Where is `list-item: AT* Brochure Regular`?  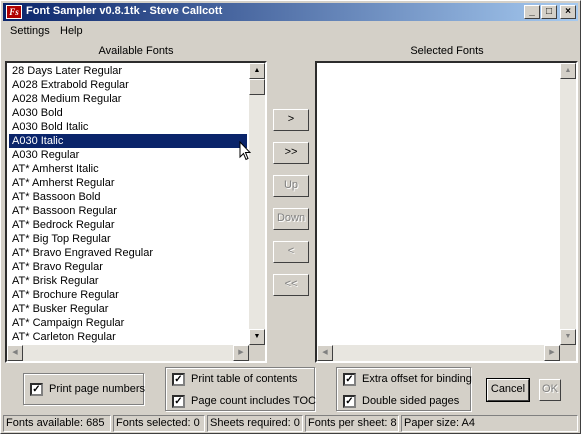
list-item: AT* Brochure Regular is located at coordinates (128, 295).